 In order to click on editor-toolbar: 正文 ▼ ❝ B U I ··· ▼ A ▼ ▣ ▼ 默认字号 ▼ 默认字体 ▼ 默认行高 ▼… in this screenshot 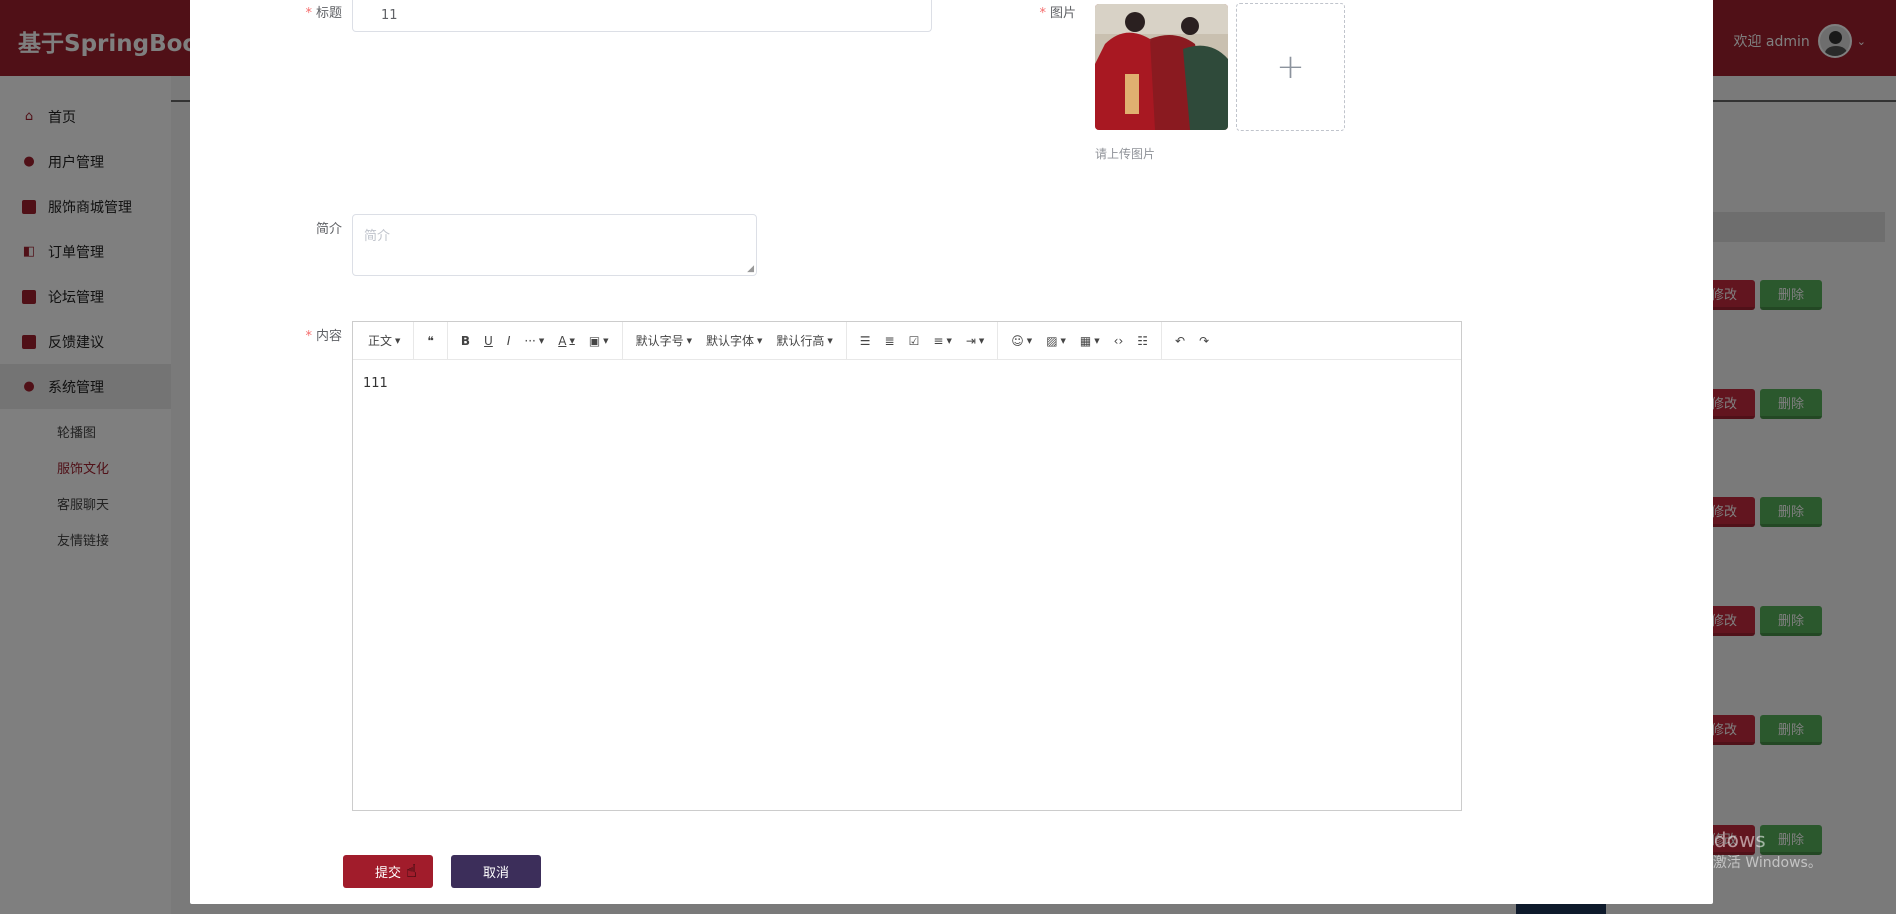, I will do `click(907, 340)`.